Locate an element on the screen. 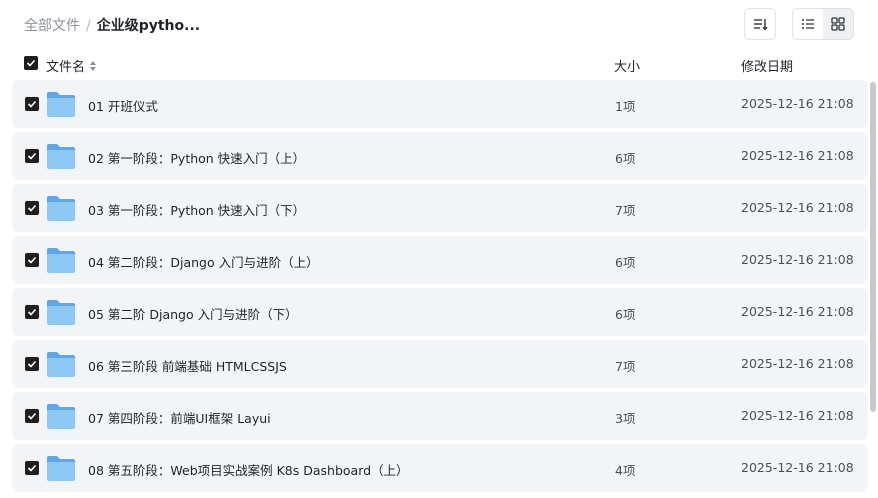 This screenshot has height=498, width=878. file-name: 08 第五阶段：Web项目实战案例 K8s Dashboard（上） is located at coordinates (248, 469).